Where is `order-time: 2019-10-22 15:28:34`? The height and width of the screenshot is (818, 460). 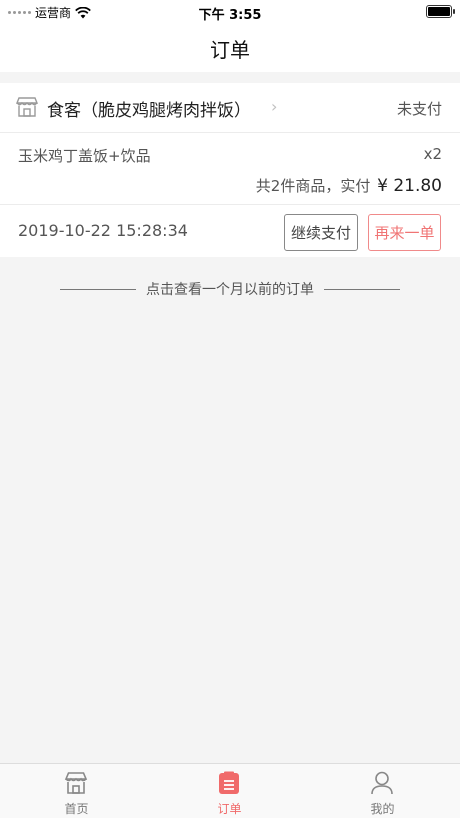
order-time: 2019-10-22 15:28:34 is located at coordinates (103, 230).